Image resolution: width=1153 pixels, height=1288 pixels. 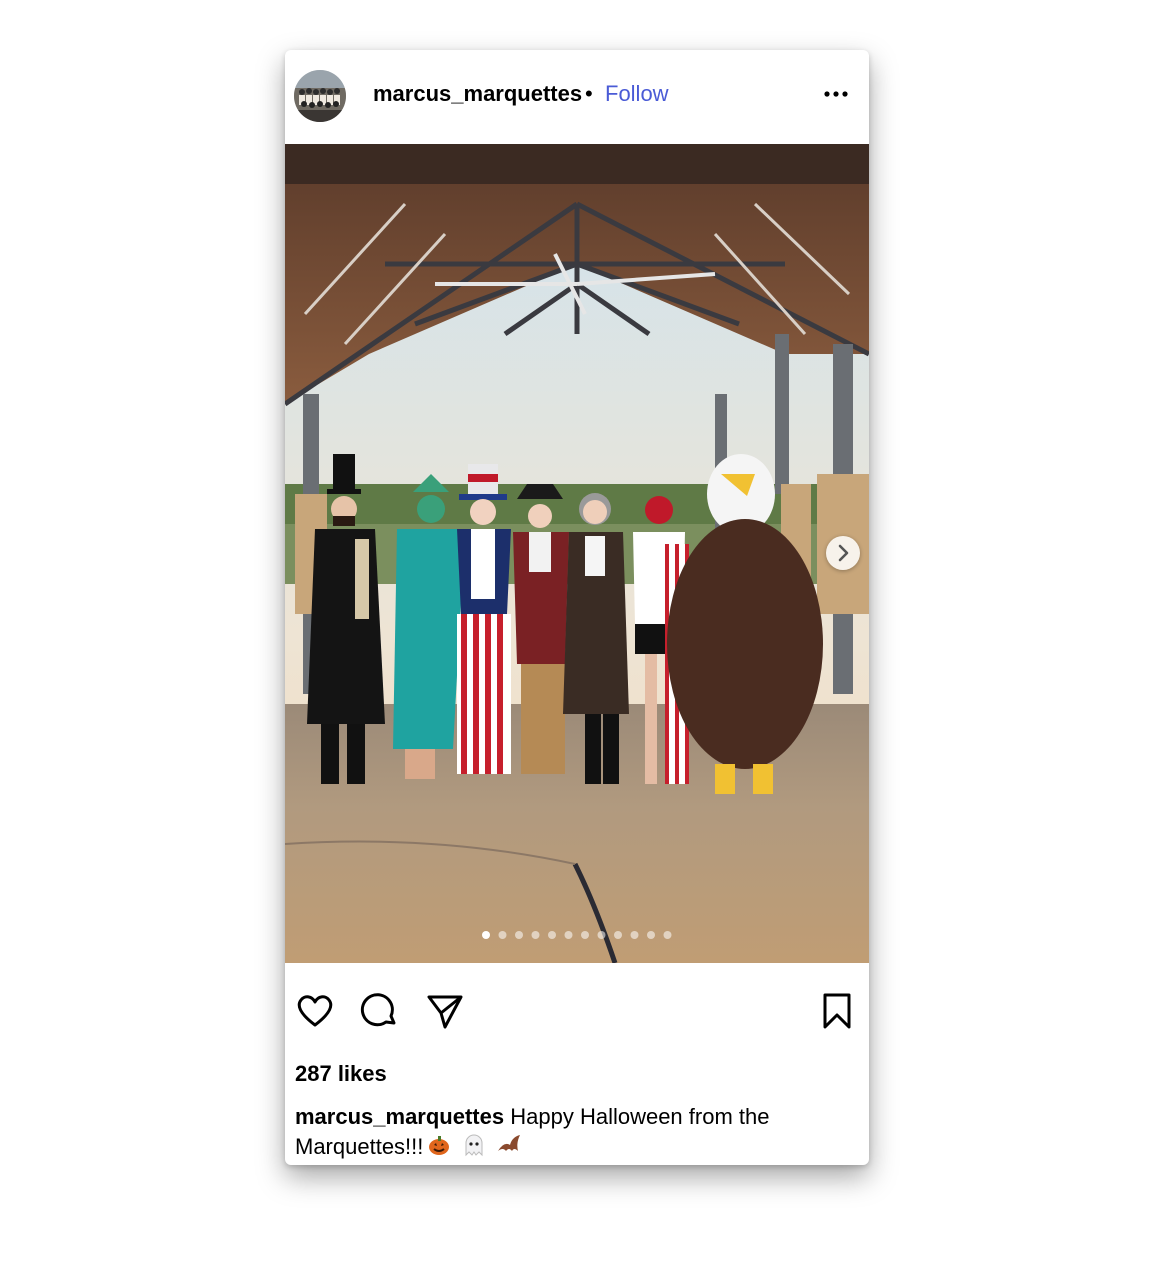 I want to click on paper-plane-icon, so click(x=445, y=1011).